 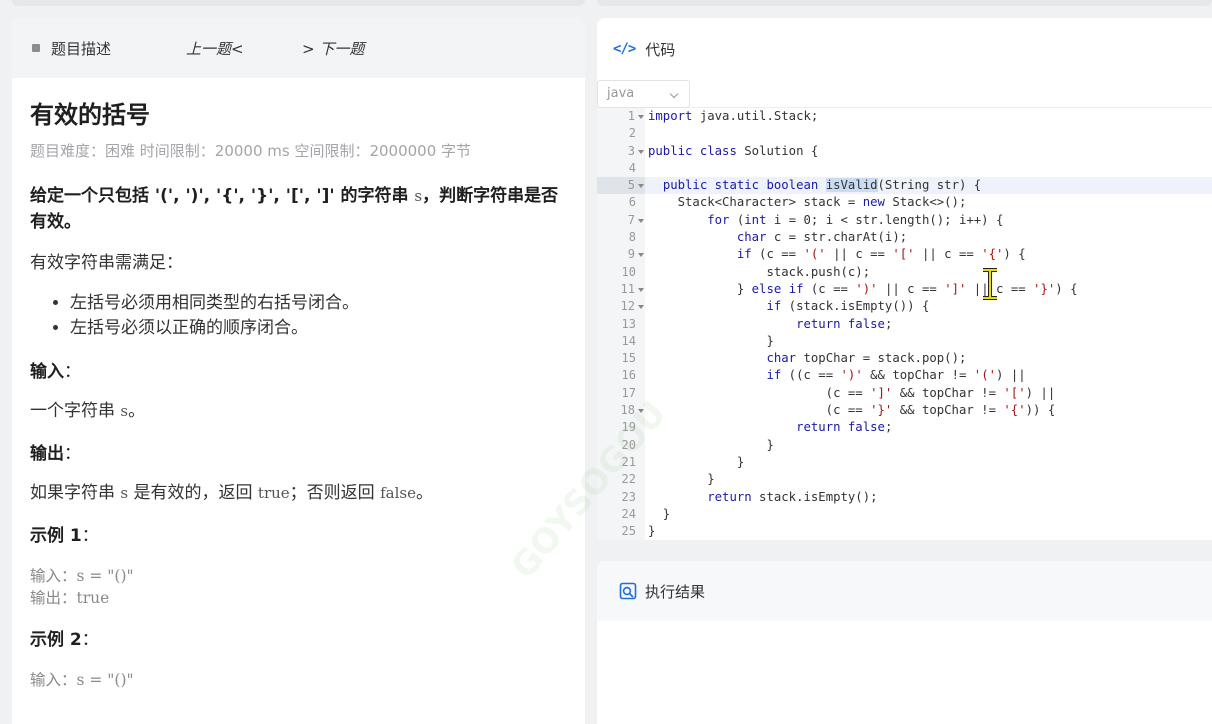 I want to click on next-problem-link: > 下一题, so click(x=333, y=48).